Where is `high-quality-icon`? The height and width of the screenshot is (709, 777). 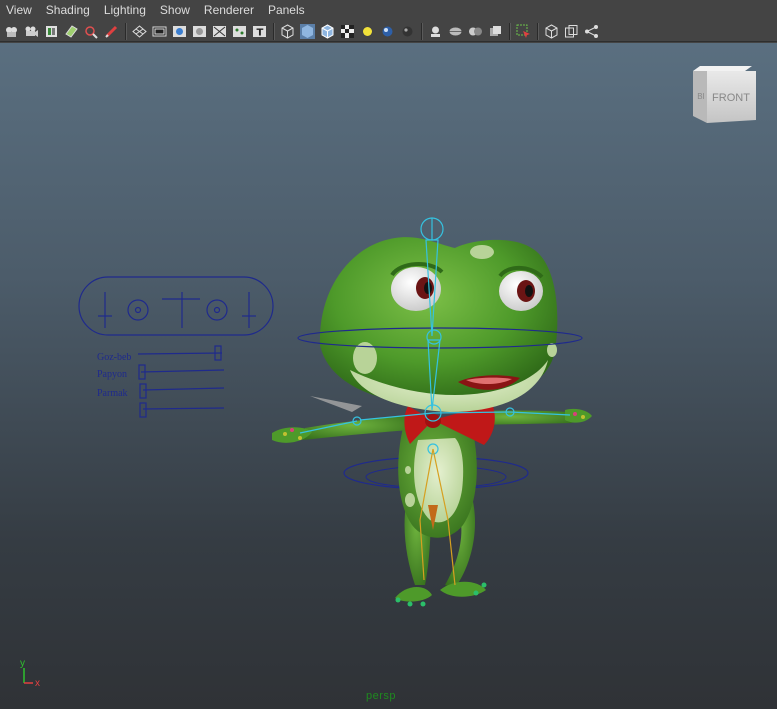
high-quality-icon is located at coordinates (407, 31).